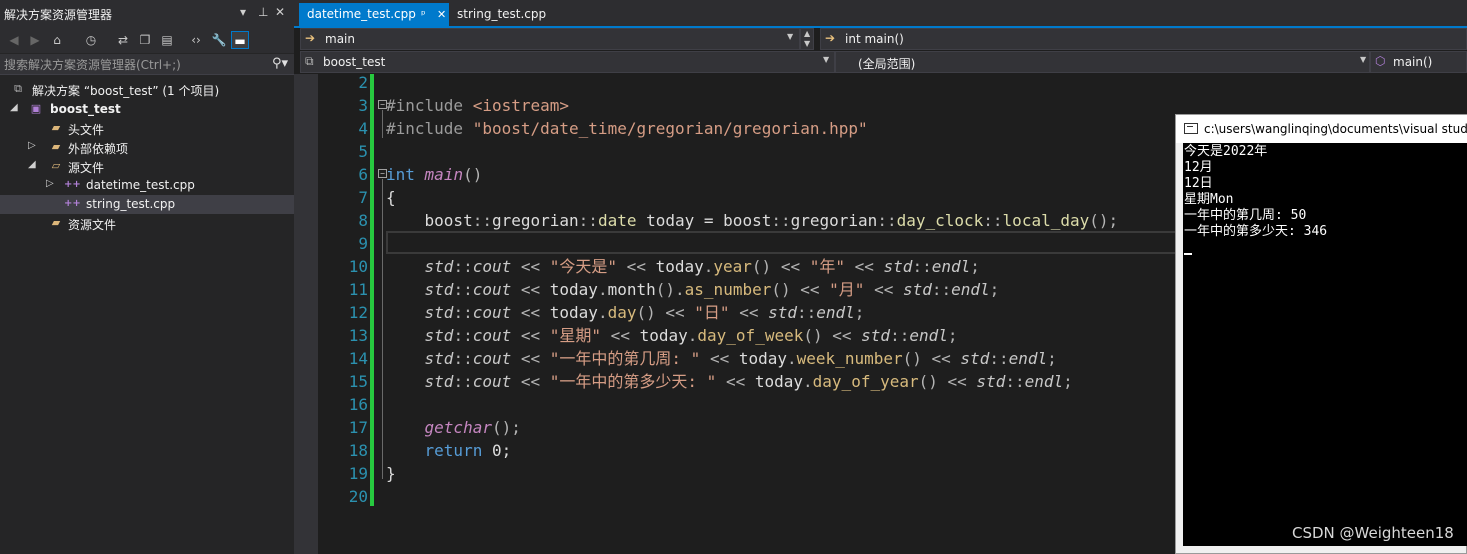 This screenshot has width=1467, height=554. I want to click on method-cube-icon: ⬡, so click(1380, 61).